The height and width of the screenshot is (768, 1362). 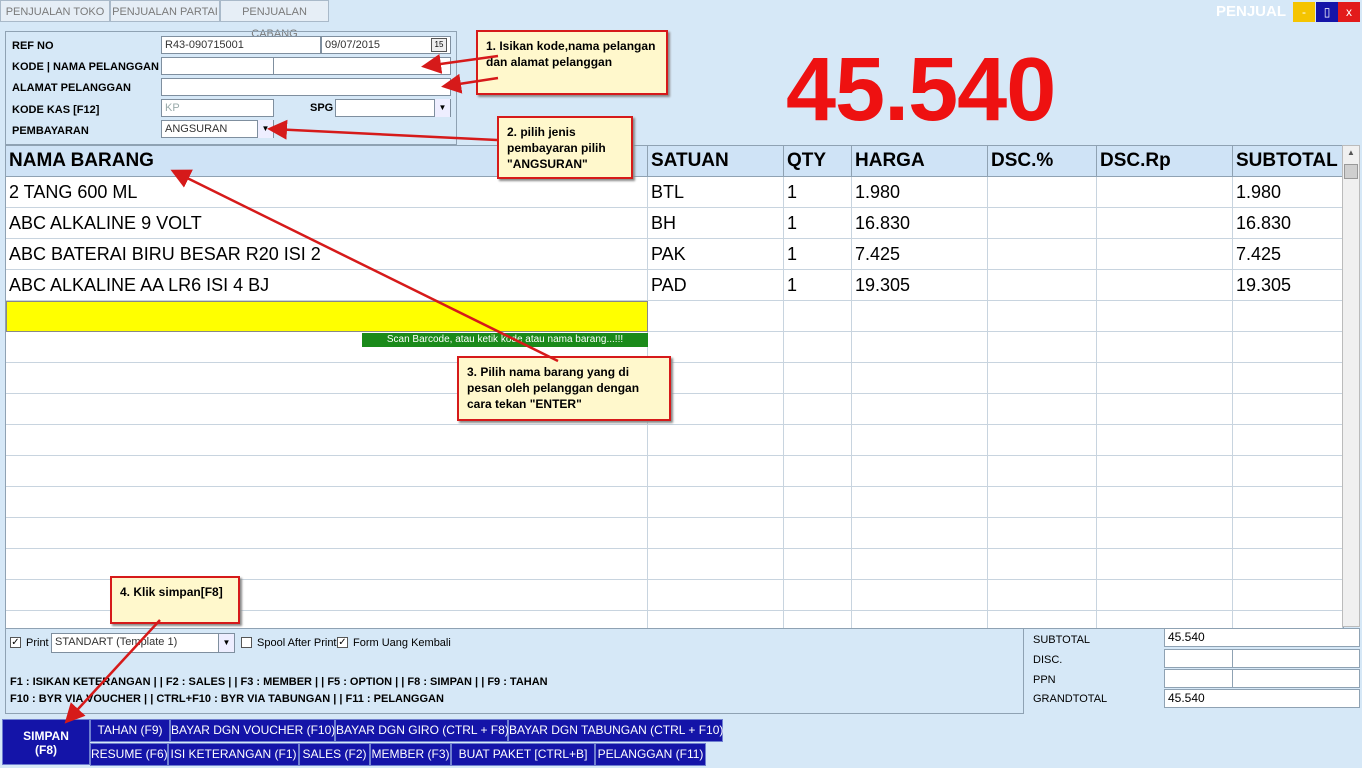 I want to click on arrow-step-1a, so click(x=460, y=64).